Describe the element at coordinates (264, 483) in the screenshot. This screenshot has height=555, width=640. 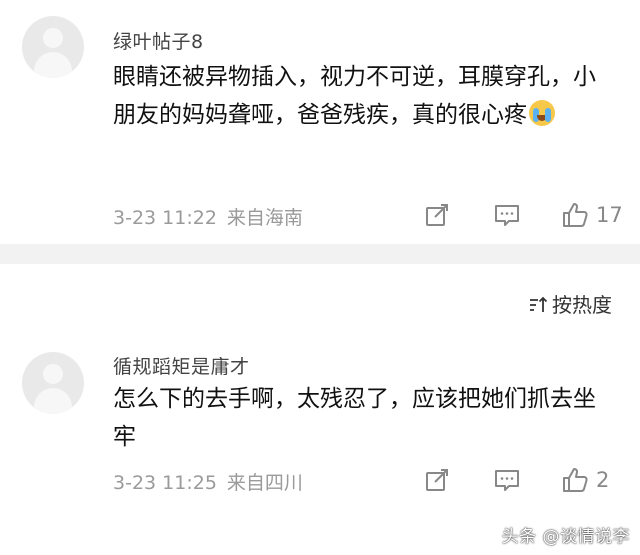
I see `comment-location: 来自四川` at that location.